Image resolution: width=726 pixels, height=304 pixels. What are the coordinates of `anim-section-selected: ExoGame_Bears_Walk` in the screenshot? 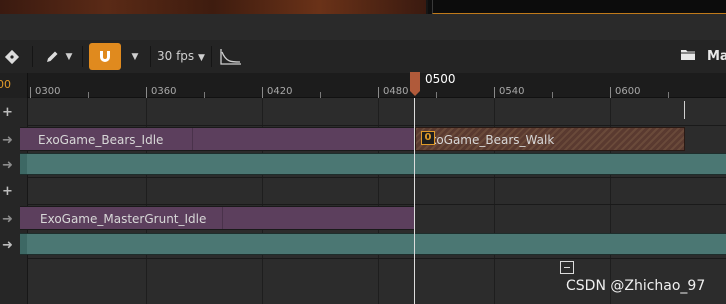 It's located at (550, 139).